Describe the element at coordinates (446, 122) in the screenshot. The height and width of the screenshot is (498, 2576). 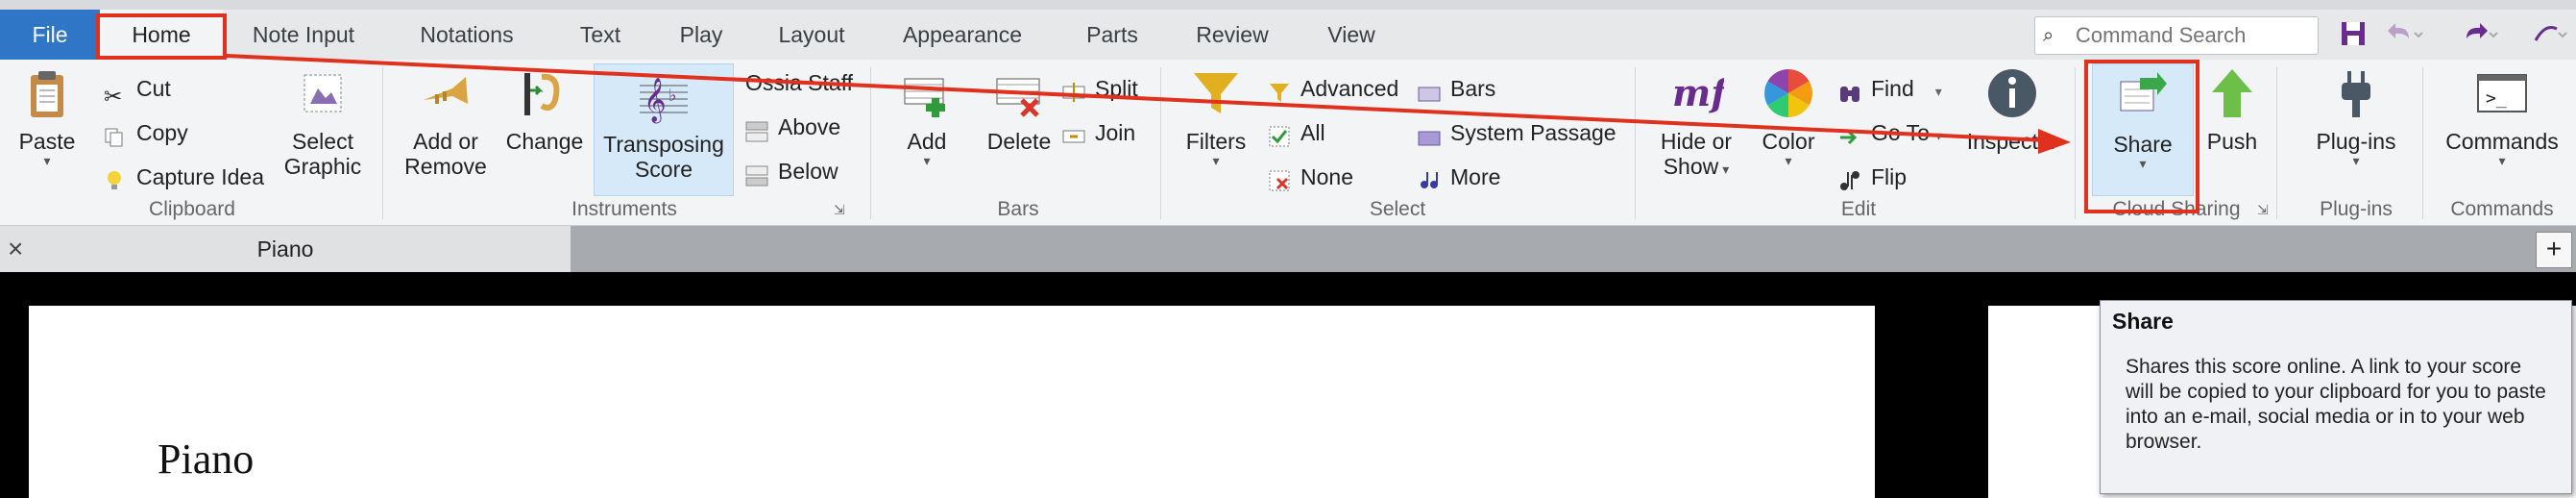
I see `add-or-remove-button: Add or Remove` at that location.